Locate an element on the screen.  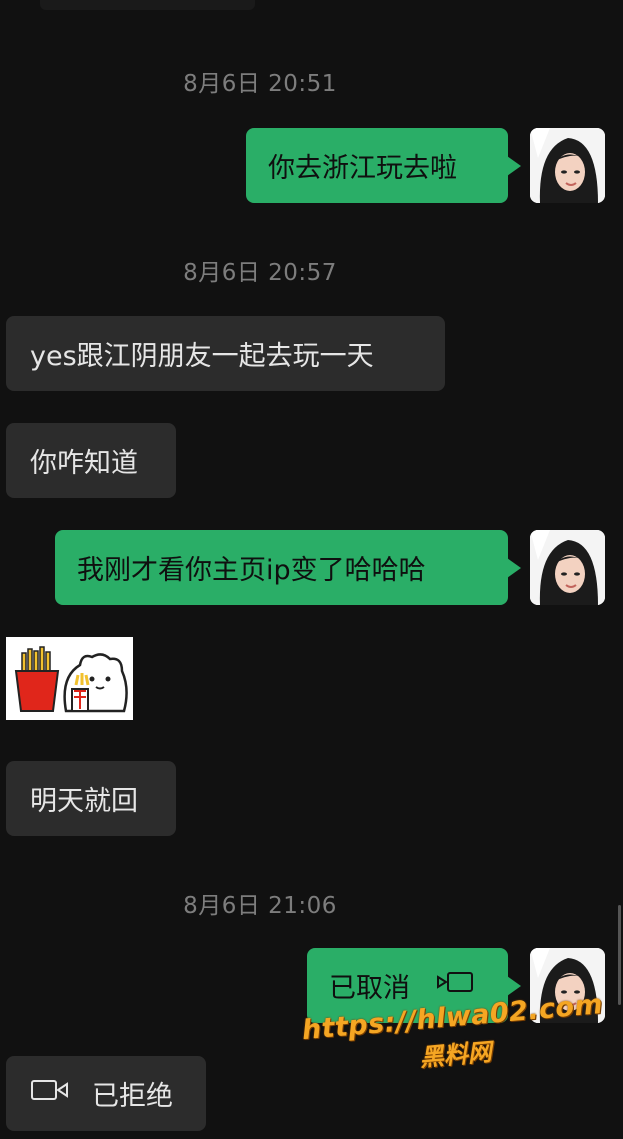
message-text: 你去浙江玩去啦 is located at coordinates (362, 168).